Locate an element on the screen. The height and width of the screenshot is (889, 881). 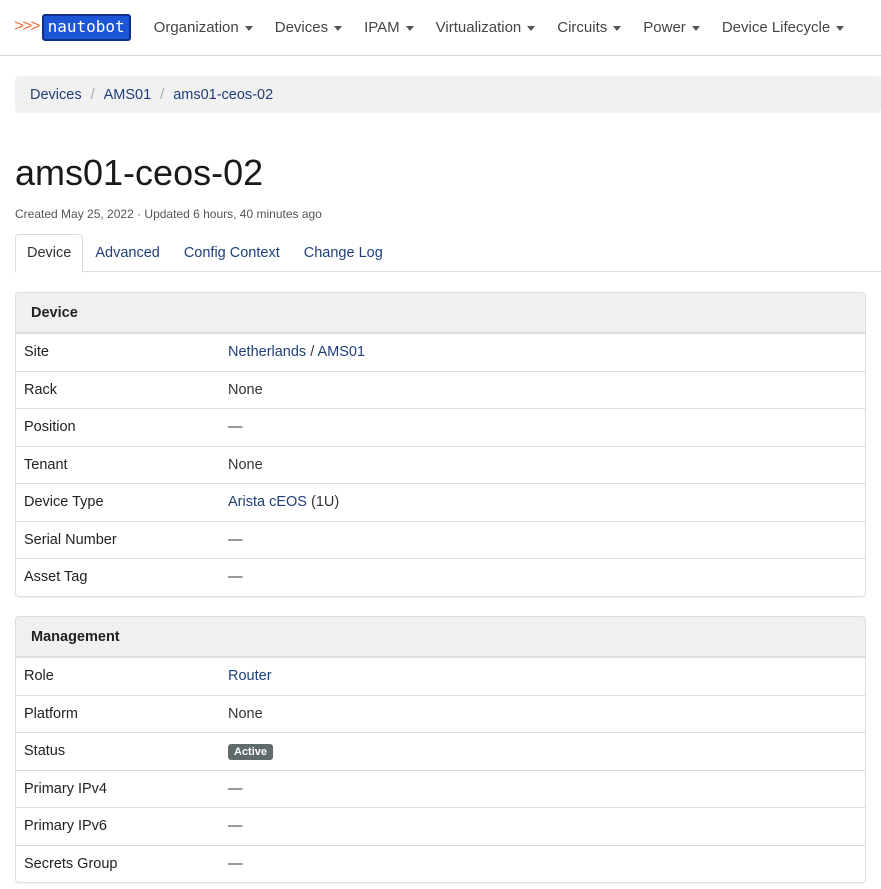
row-value: Router is located at coordinates (250, 676).